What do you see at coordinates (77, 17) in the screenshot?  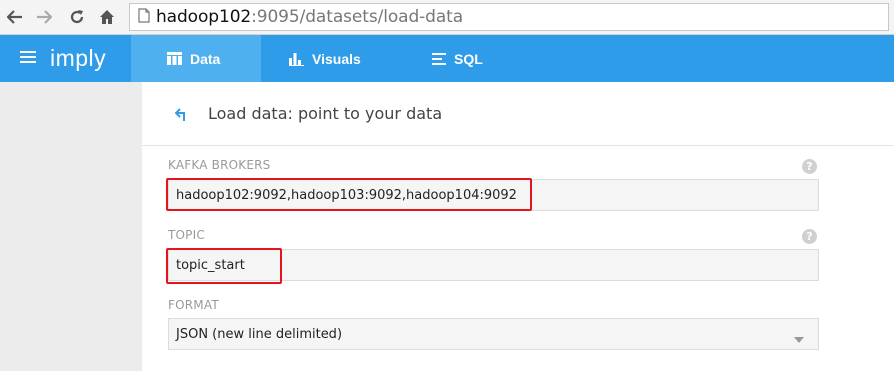 I see `reload-icon` at bounding box center [77, 17].